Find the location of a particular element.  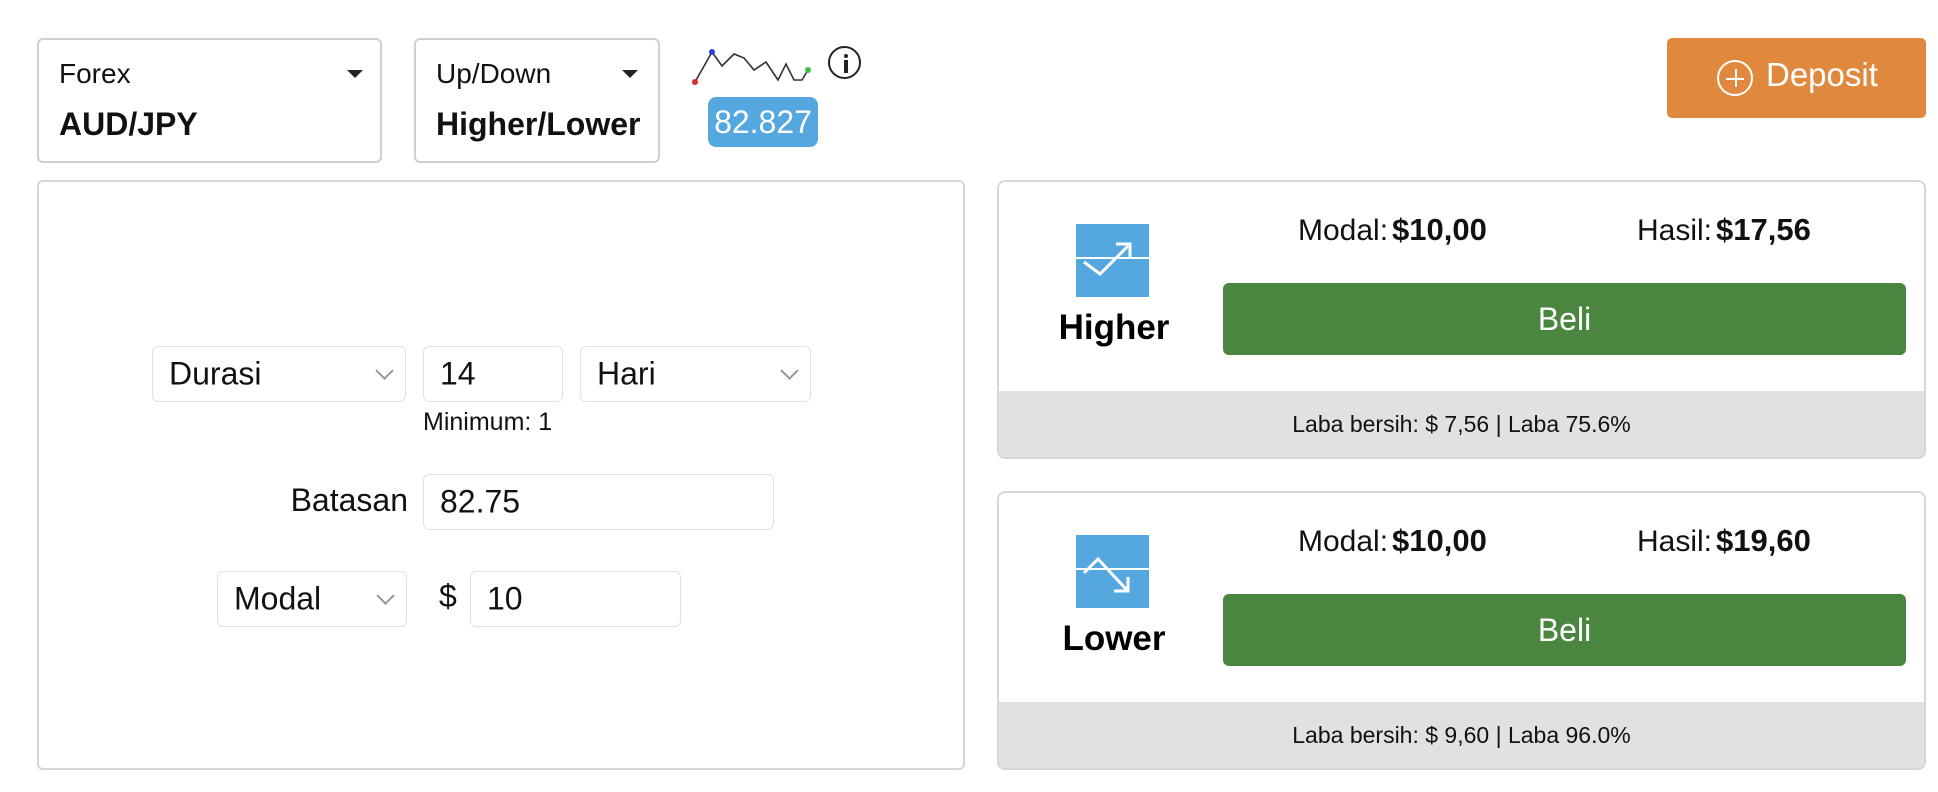

trend-down-icon is located at coordinates (1112, 571).